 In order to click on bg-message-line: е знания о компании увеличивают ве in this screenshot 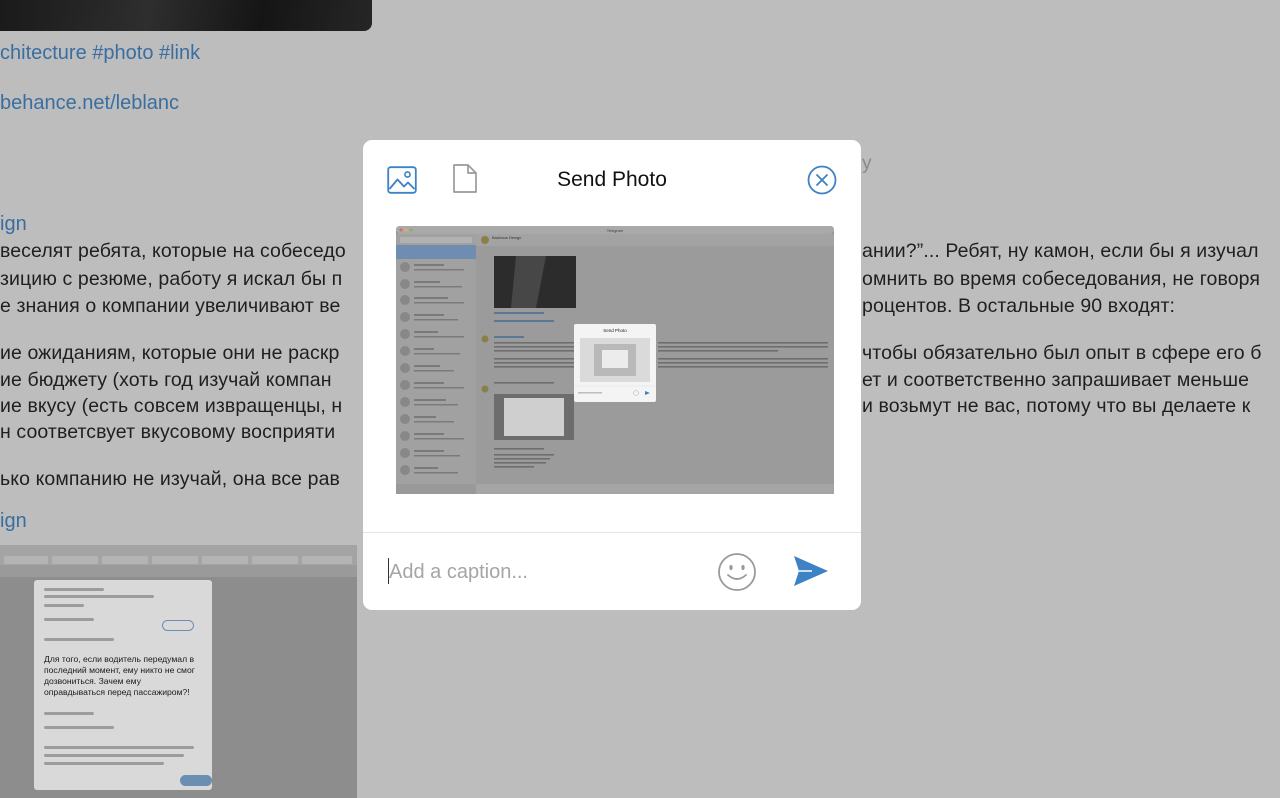, I will do `click(170, 306)`.